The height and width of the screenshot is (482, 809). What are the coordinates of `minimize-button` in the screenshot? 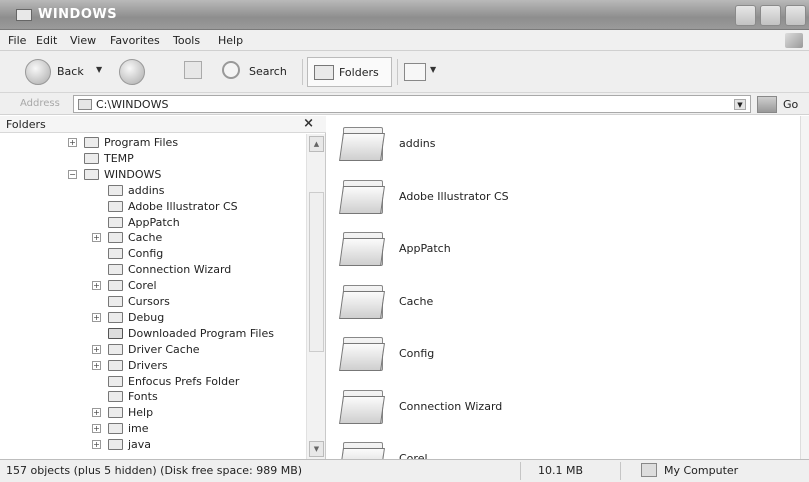 It's located at (745, 15).